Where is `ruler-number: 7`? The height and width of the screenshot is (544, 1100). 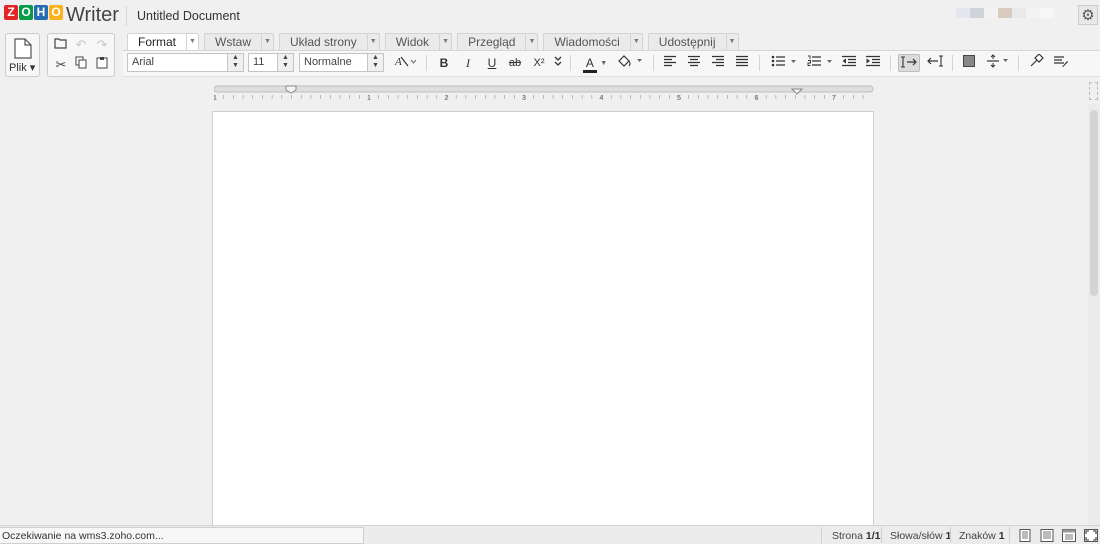
ruler-number: 7 is located at coordinates (834, 97).